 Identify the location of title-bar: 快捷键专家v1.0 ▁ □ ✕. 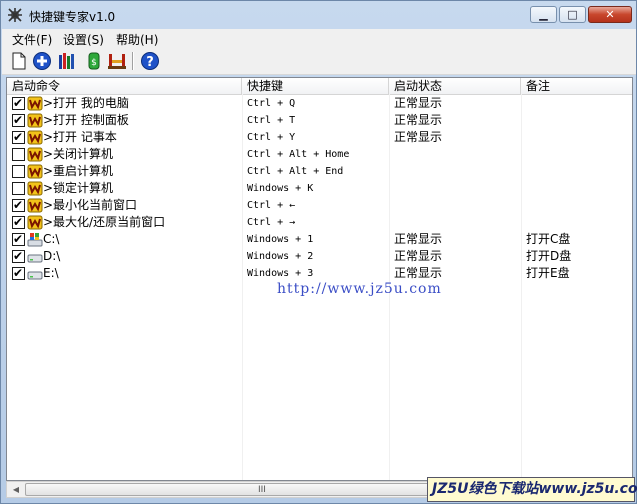
(318, 15).